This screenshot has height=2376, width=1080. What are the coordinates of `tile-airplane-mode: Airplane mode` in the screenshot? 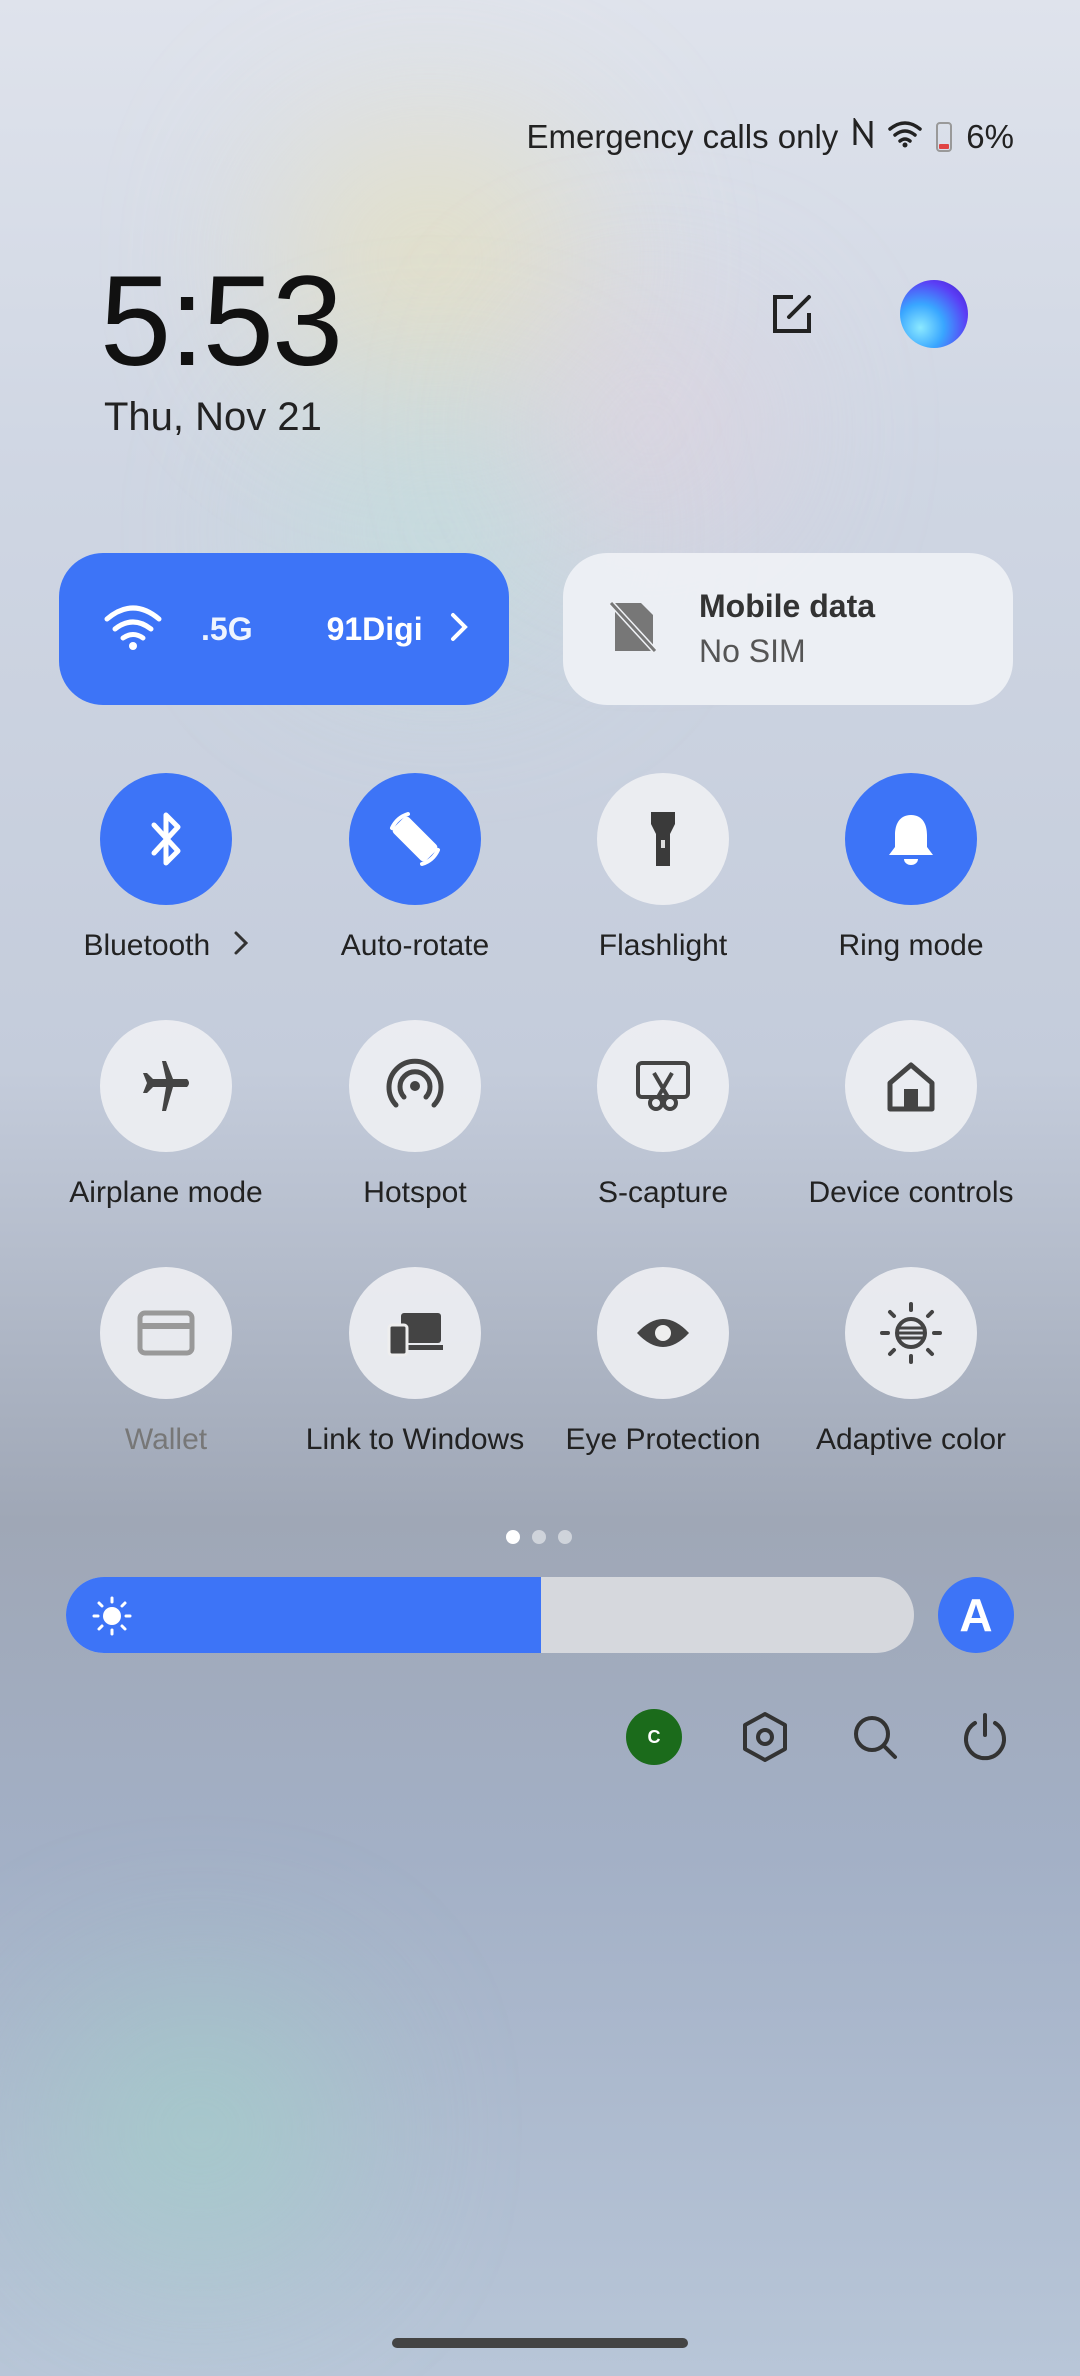 It's located at (166, 1115).